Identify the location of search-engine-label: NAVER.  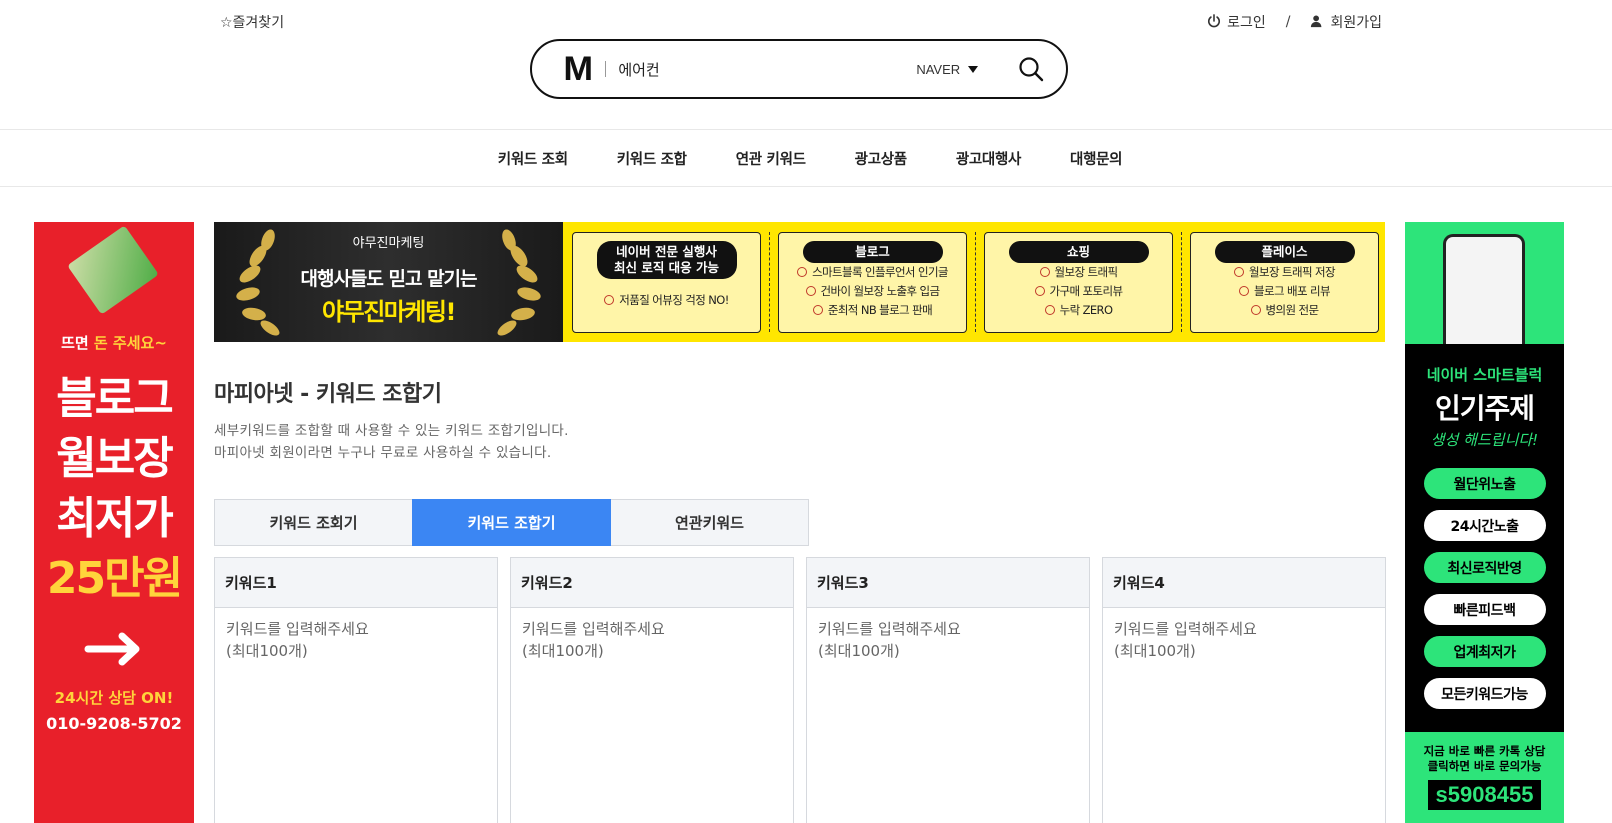
(938, 69).